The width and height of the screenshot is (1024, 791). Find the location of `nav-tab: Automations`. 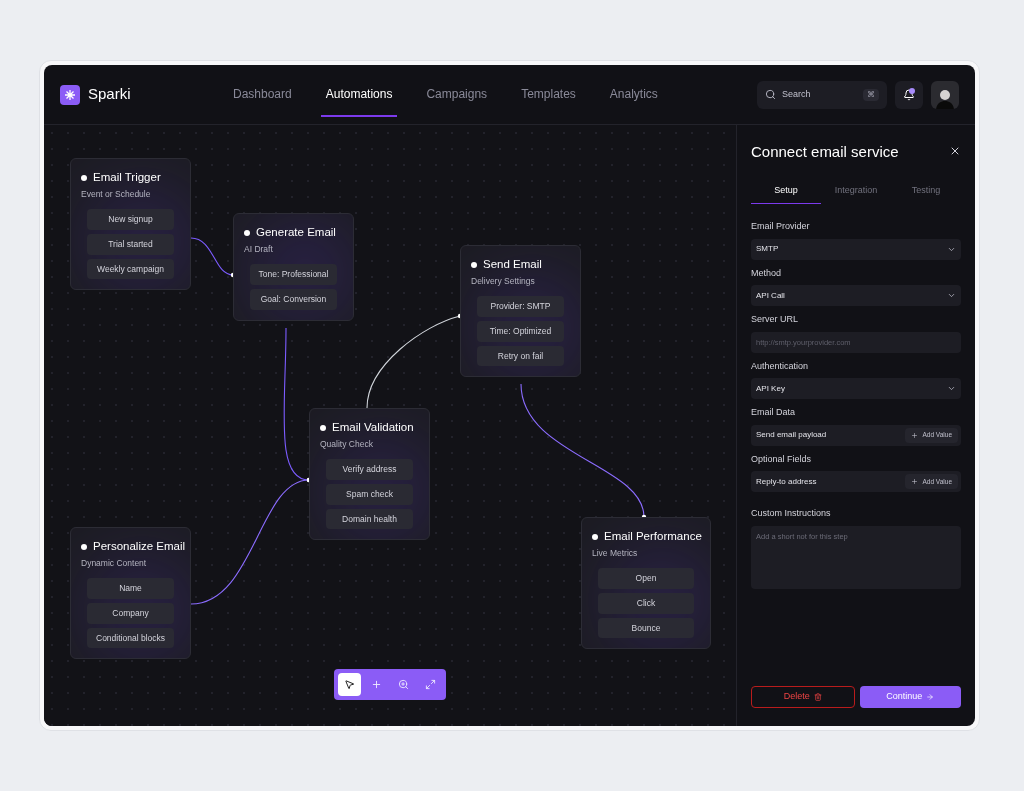

nav-tab: Automations is located at coordinates (359, 94).